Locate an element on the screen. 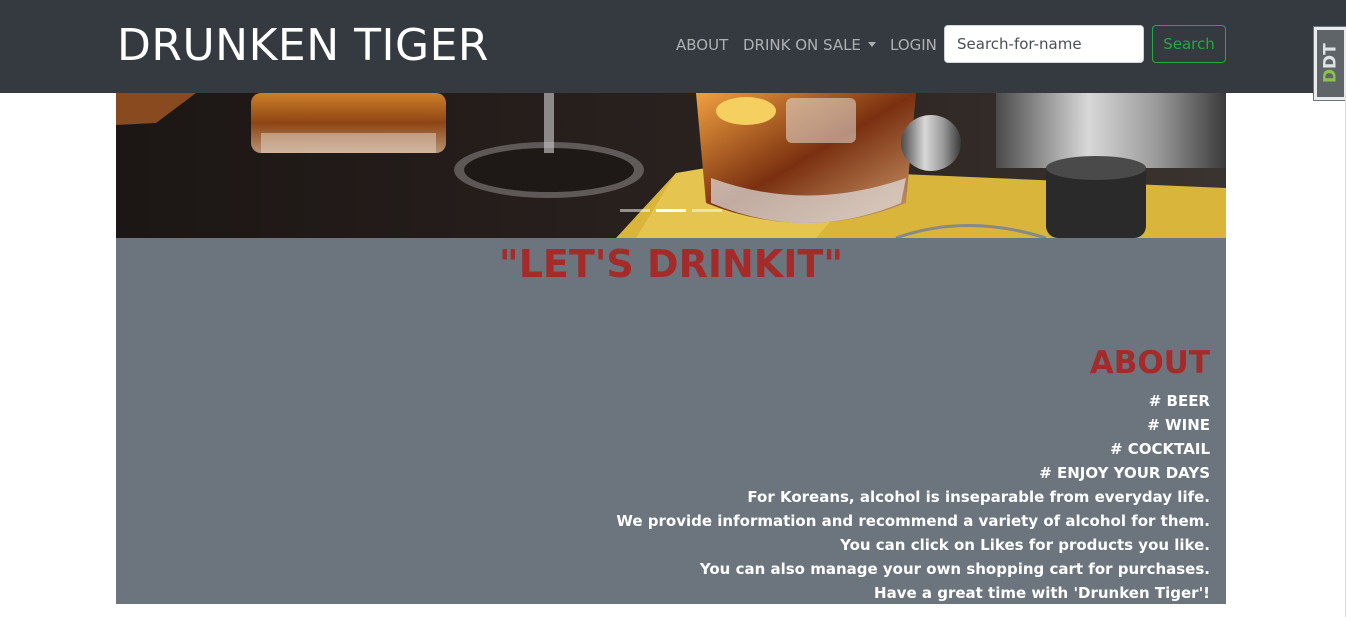 The height and width of the screenshot is (617, 1346). nav-dropdown-label: DRINK ON SALE is located at coordinates (802, 45).